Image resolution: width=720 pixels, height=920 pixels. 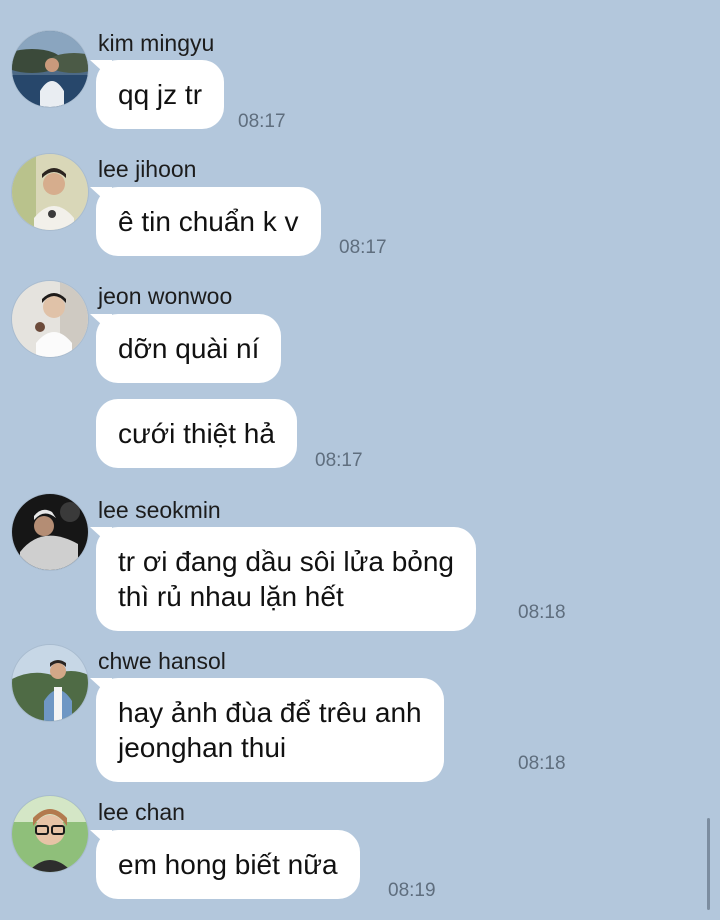 What do you see at coordinates (270, 730) in the screenshot?
I see `message-bubble: hay ảnh đùa để trêu anh jeonghan thui` at bounding box center [270, 730].